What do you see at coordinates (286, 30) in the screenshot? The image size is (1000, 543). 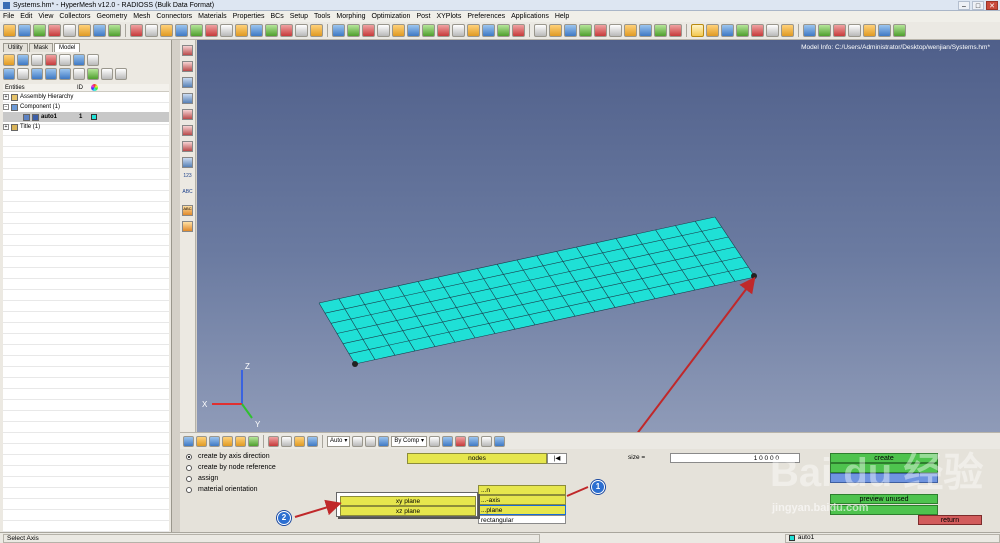 I see `clip-icon` at bounding box center [286, 30].